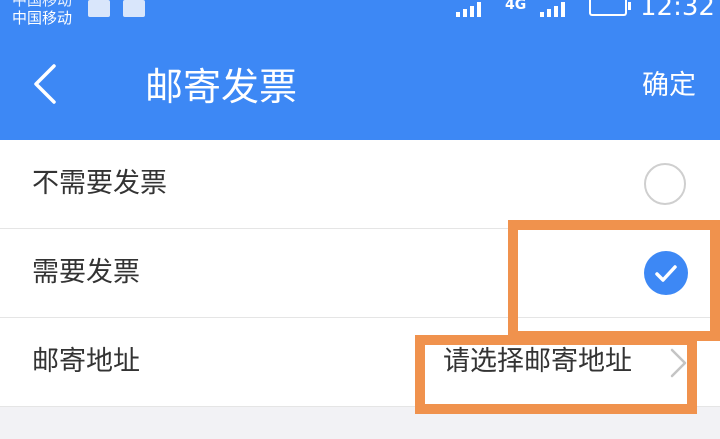 This screenshot has height=439, width=720. Describe the element at coordinates (665, 184) in the screenshot. I see `radio-unchecked-icon` at that location.